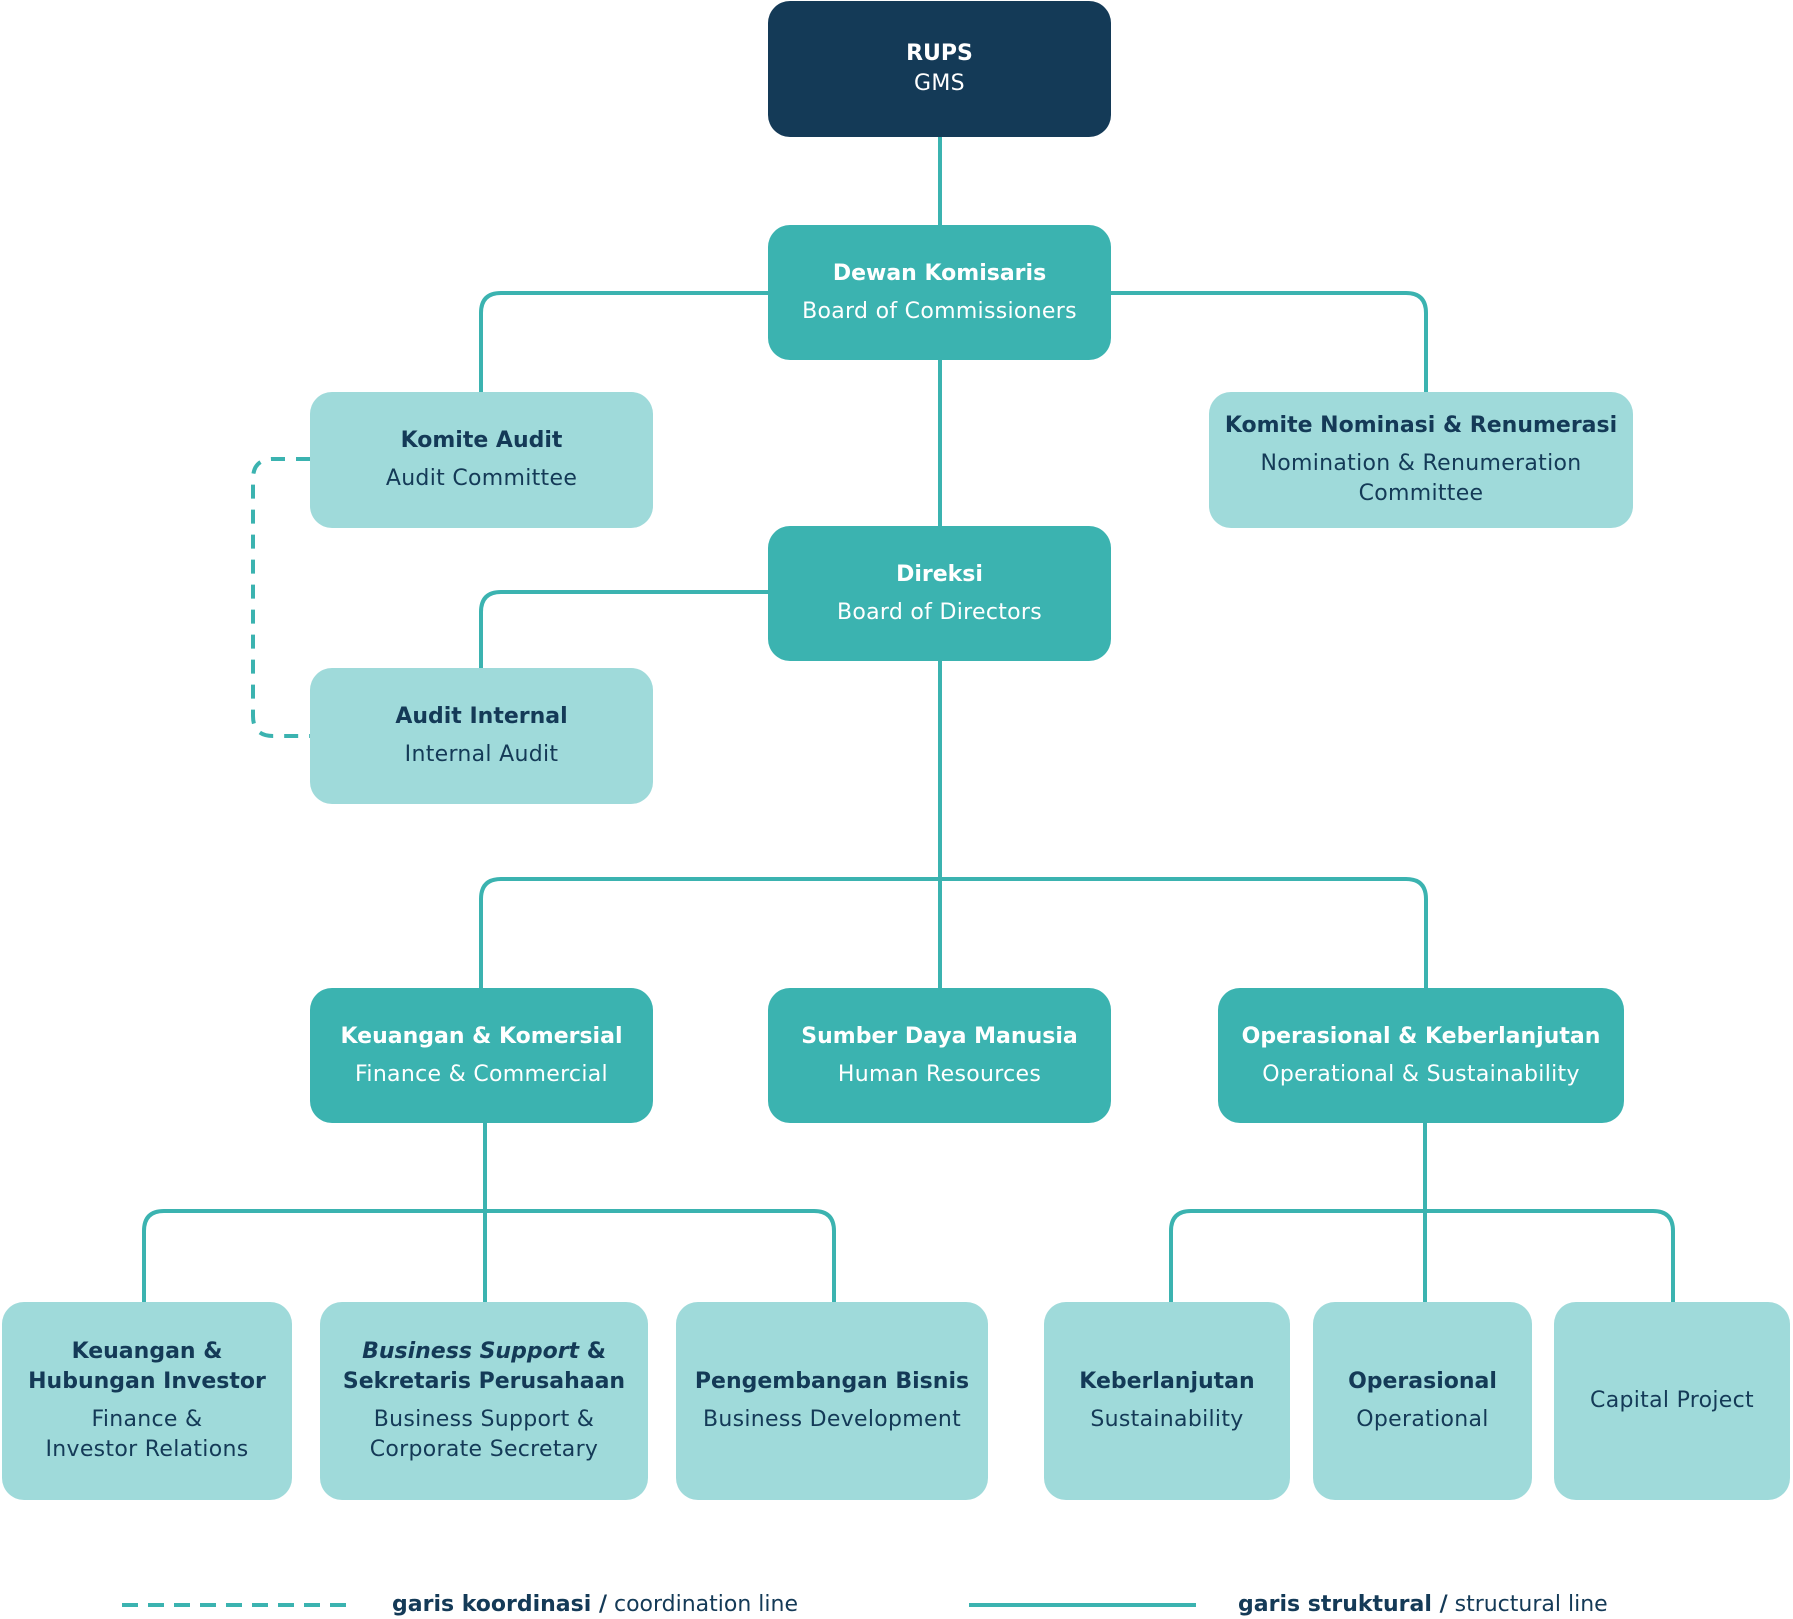 This screenshot has width=1793, height=1619. What do you see at coordinates (624, 630) in the screenshot?
I see `line-direksi-audit-internal` at bounding box center [624, 630].